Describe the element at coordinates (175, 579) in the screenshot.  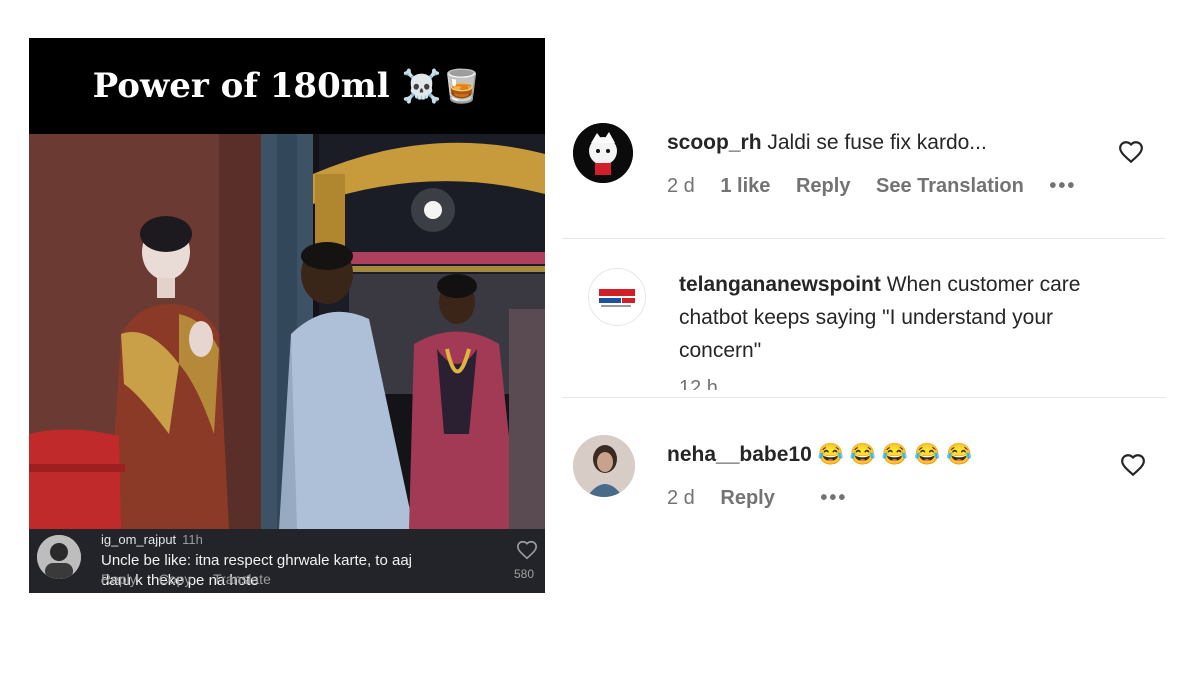
I see `post-comment-copy: Copy` at that location.